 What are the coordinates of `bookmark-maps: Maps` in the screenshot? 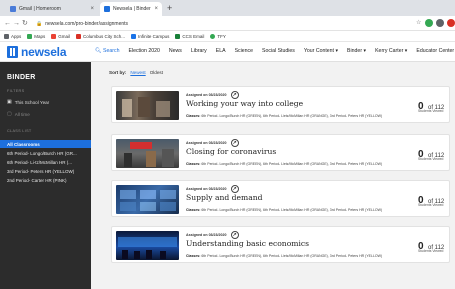 It's located at (36, 36).